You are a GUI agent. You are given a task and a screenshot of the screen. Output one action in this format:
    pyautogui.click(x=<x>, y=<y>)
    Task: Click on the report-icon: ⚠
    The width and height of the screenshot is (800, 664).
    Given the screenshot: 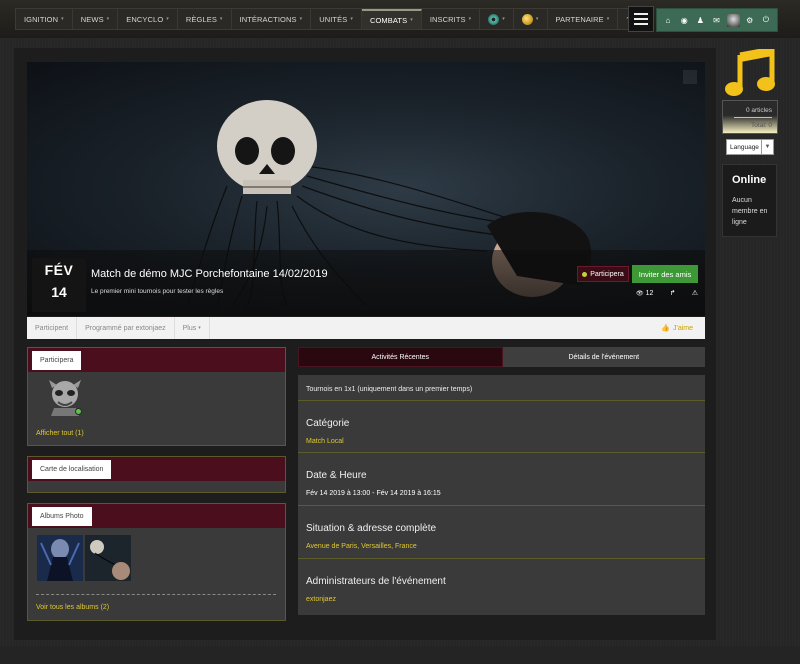 What is the action you would take?
    pyautogui.click(x=695, y=293)
    